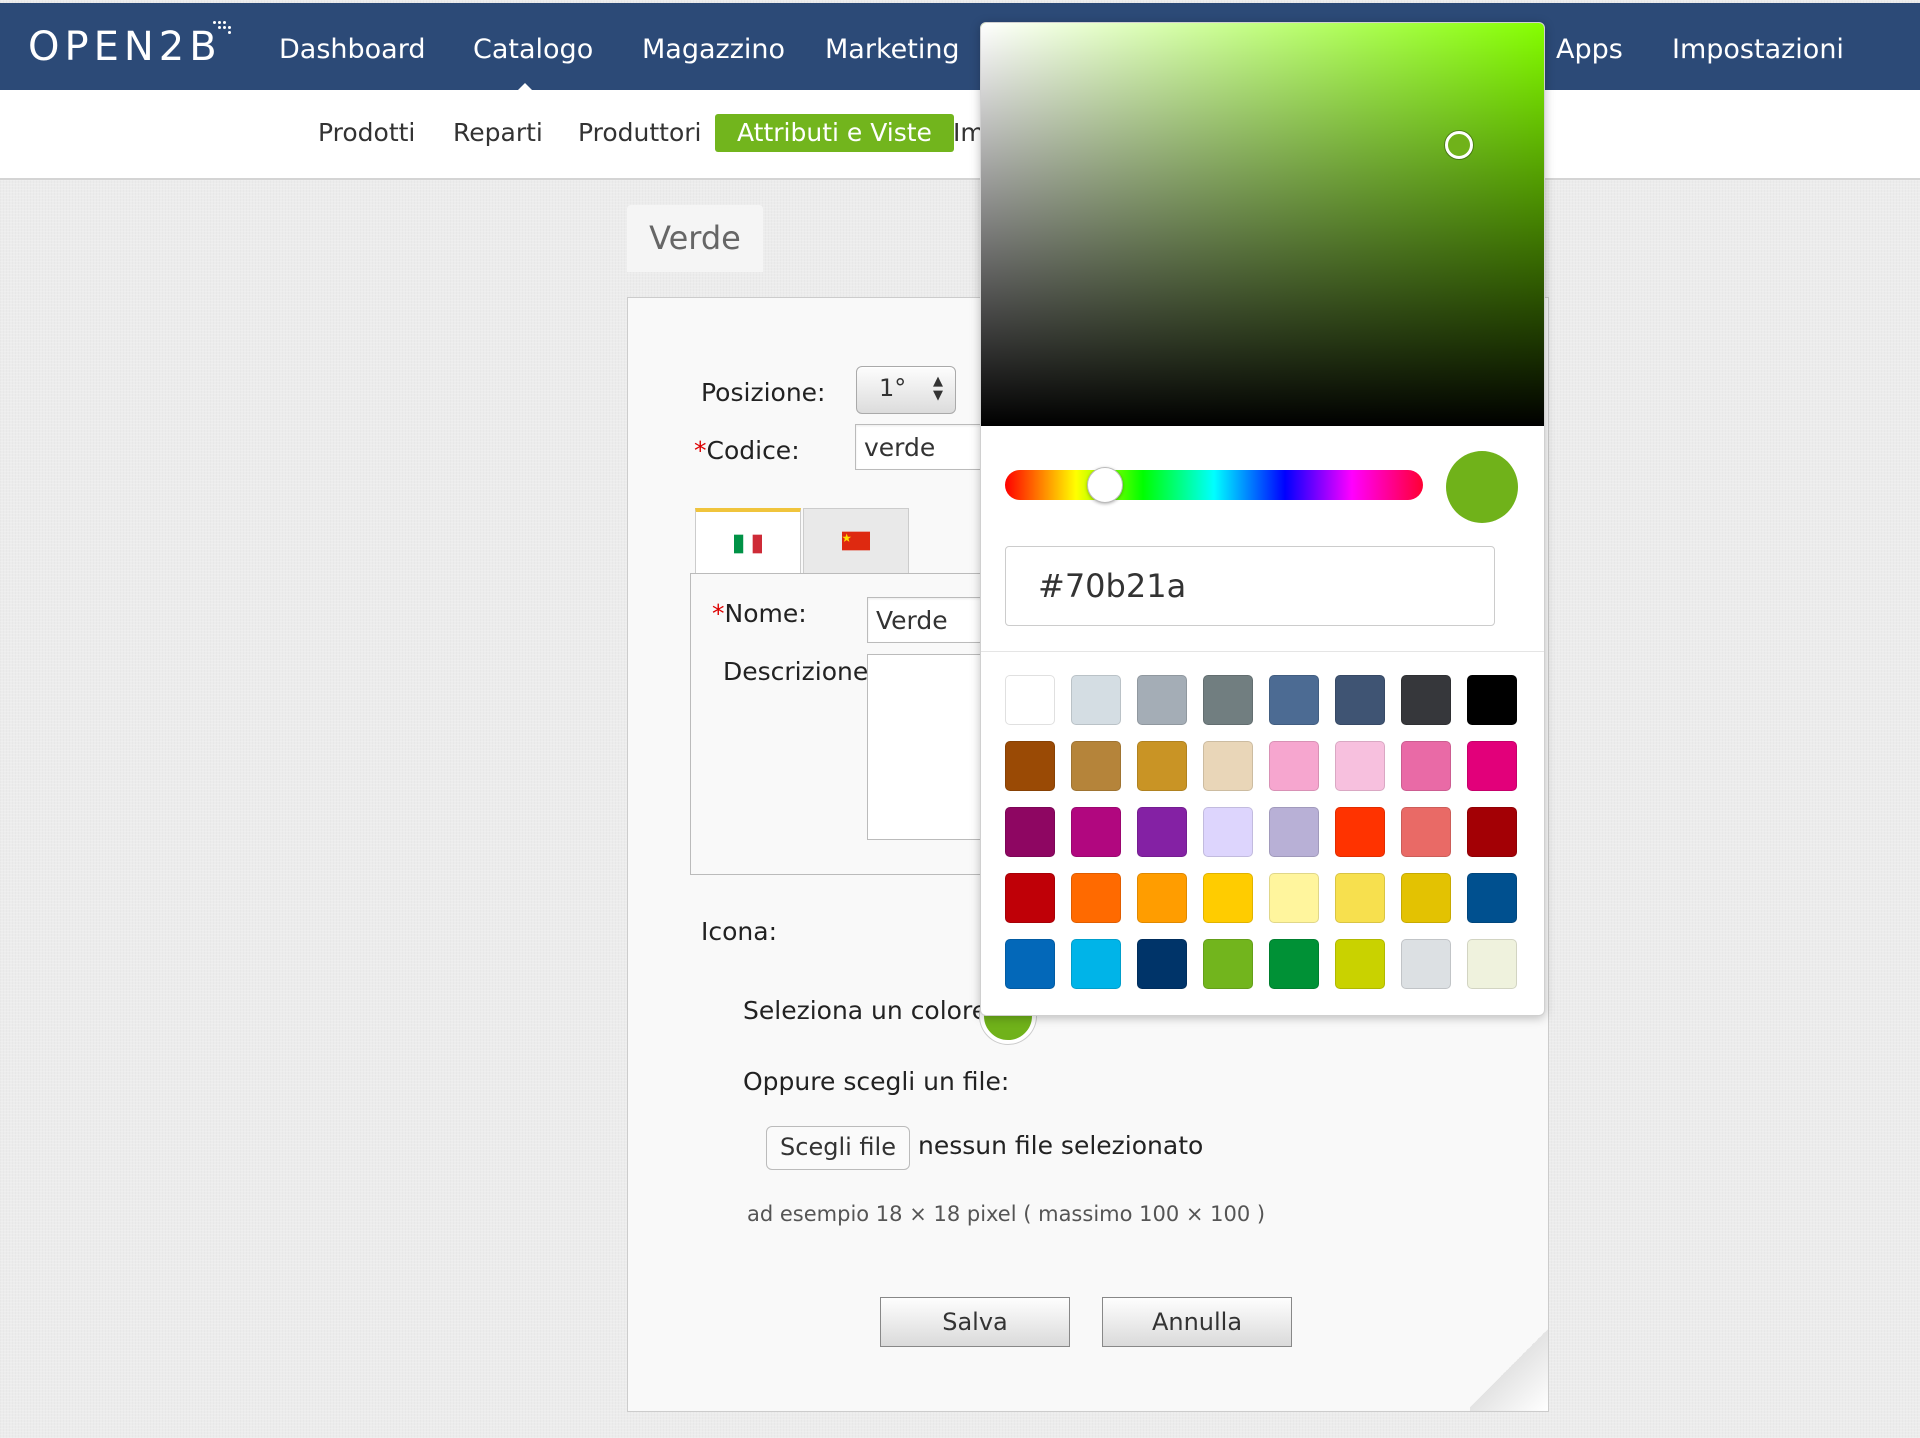 This screenshot has height=1438, width=1920. What do you see at coordinates (498, 133) in the screenshot?
I see `subnav-reparti: Reparti` at bounding box center [498, 133].